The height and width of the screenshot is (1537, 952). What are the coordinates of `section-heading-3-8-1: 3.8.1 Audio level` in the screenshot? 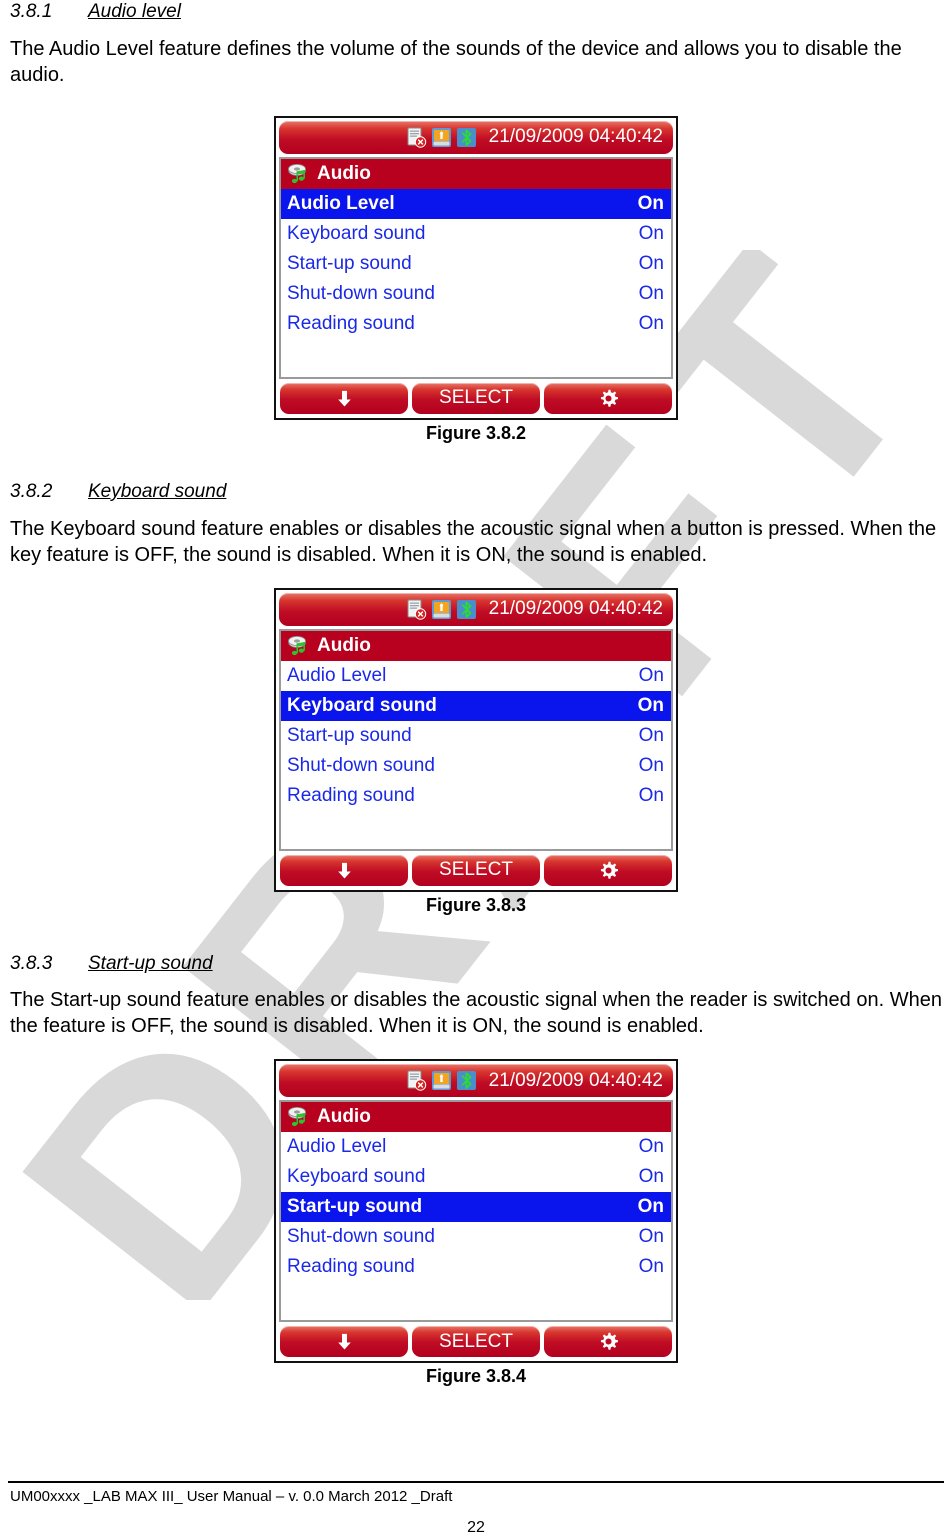 It's located at (476, 12).